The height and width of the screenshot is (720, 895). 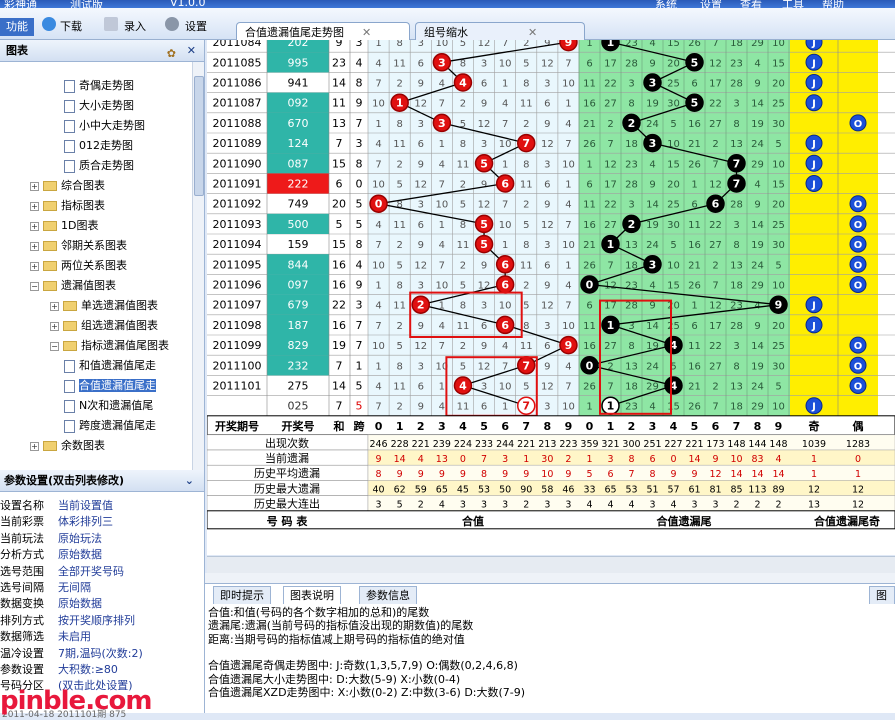 I want to click on stat-value: 244, so click(x=505, y=444).